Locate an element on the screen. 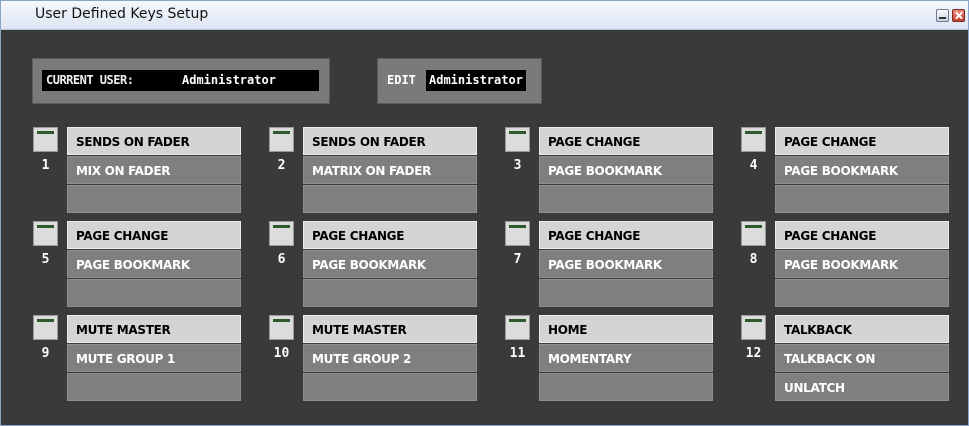  edit-user-panel: EDIT Administrator is located at coordinates (459, 81).